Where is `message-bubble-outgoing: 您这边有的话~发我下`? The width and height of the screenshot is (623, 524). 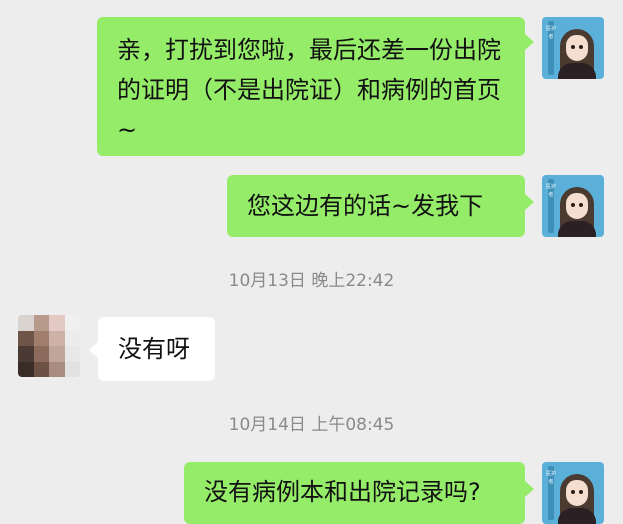 message-bubble-outgoing: 您这边有的话~发我下 is located at coordinates (376, 206).